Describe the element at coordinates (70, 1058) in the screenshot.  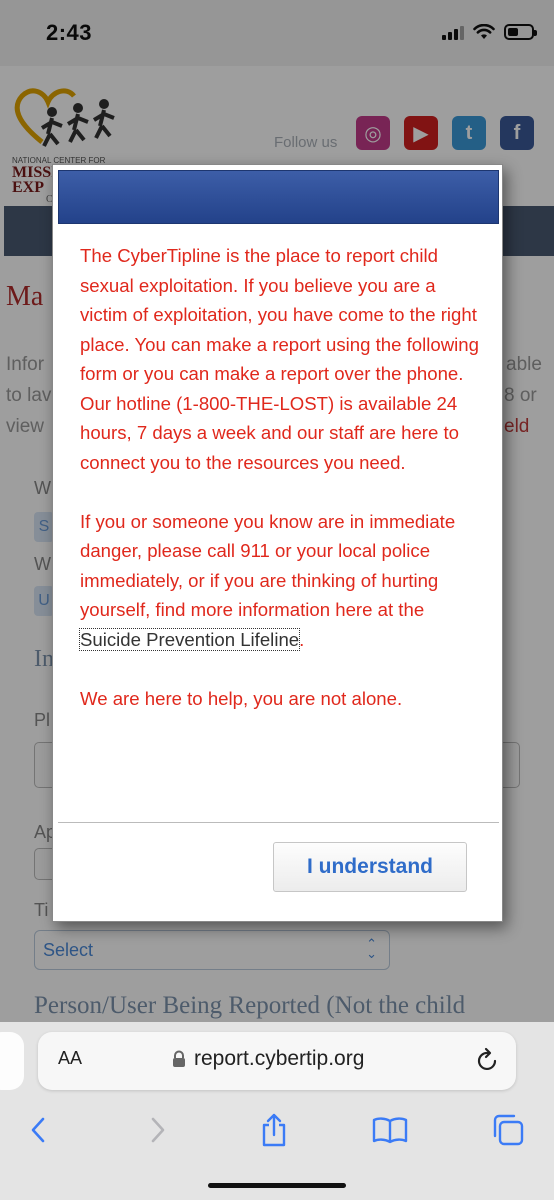
I see `text-size-button: AA` at that location.